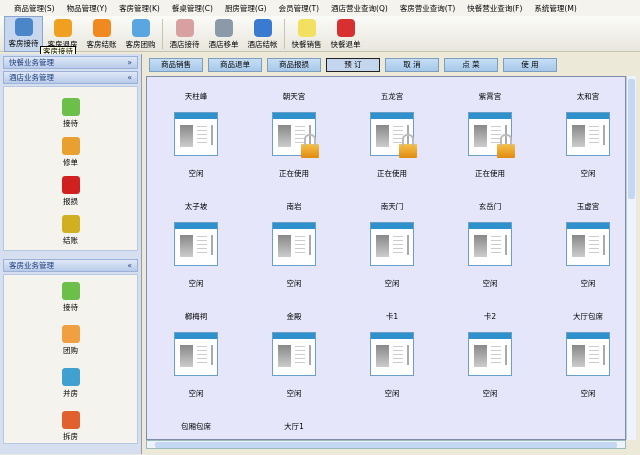 The image size is (640, 455). What do you see at coordinates (192, 8) in the screenshot?
I see `menu-item: 餐桌管理(C)` at bounding box center [192, 8].